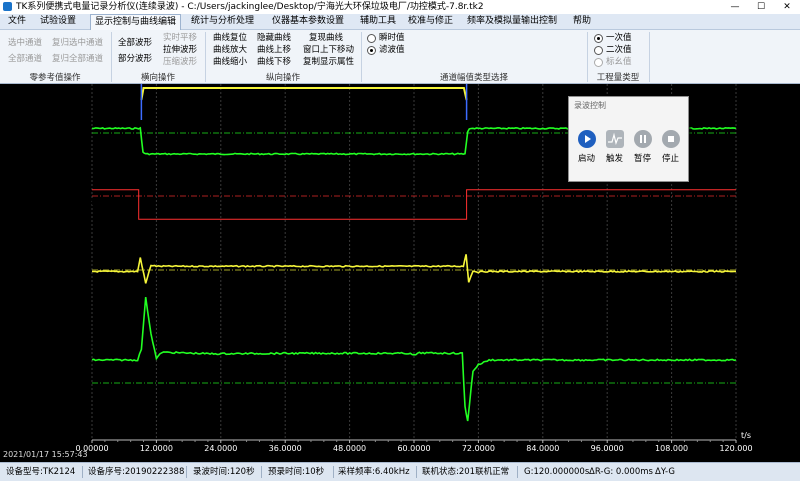 This screenshot has height=481, width=800. I want to click on status-sample-rate: 采样频率:6.40kHz, so click(374, 472).